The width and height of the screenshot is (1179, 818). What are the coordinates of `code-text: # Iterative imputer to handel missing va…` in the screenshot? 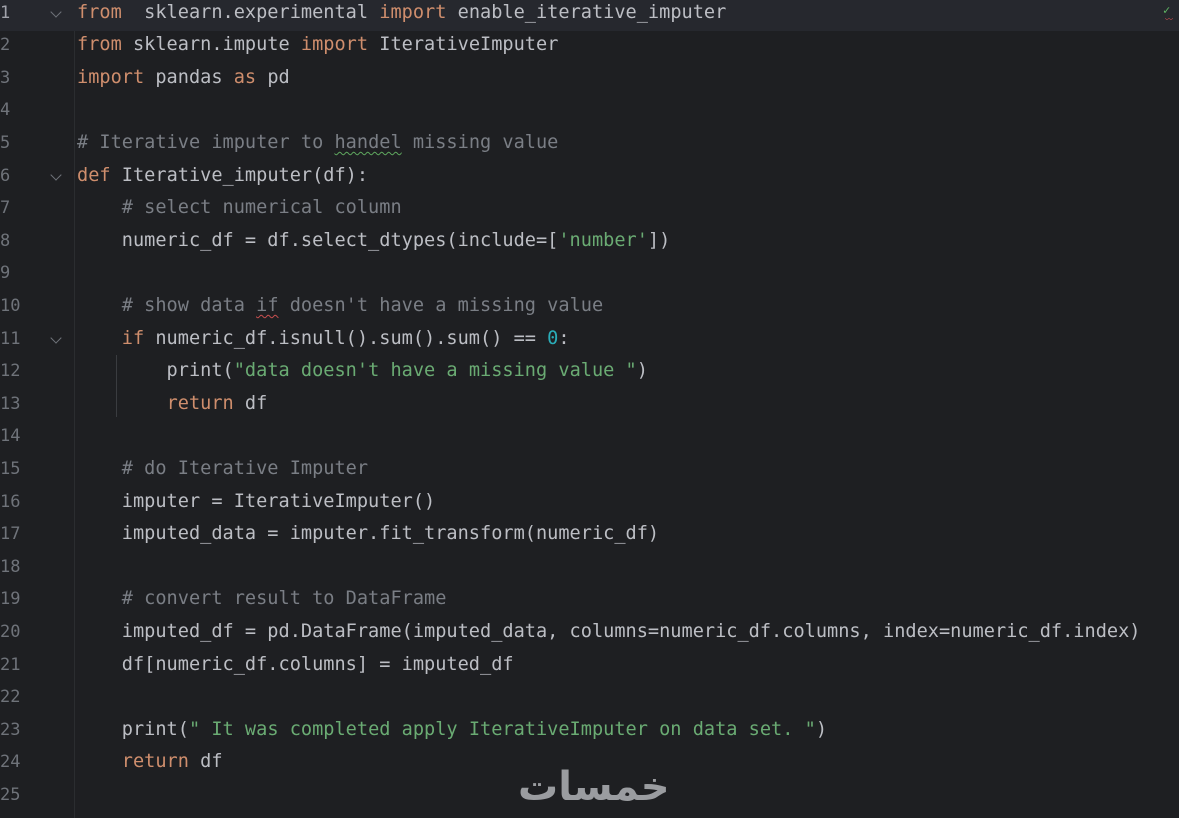 It's located at (317, 143).